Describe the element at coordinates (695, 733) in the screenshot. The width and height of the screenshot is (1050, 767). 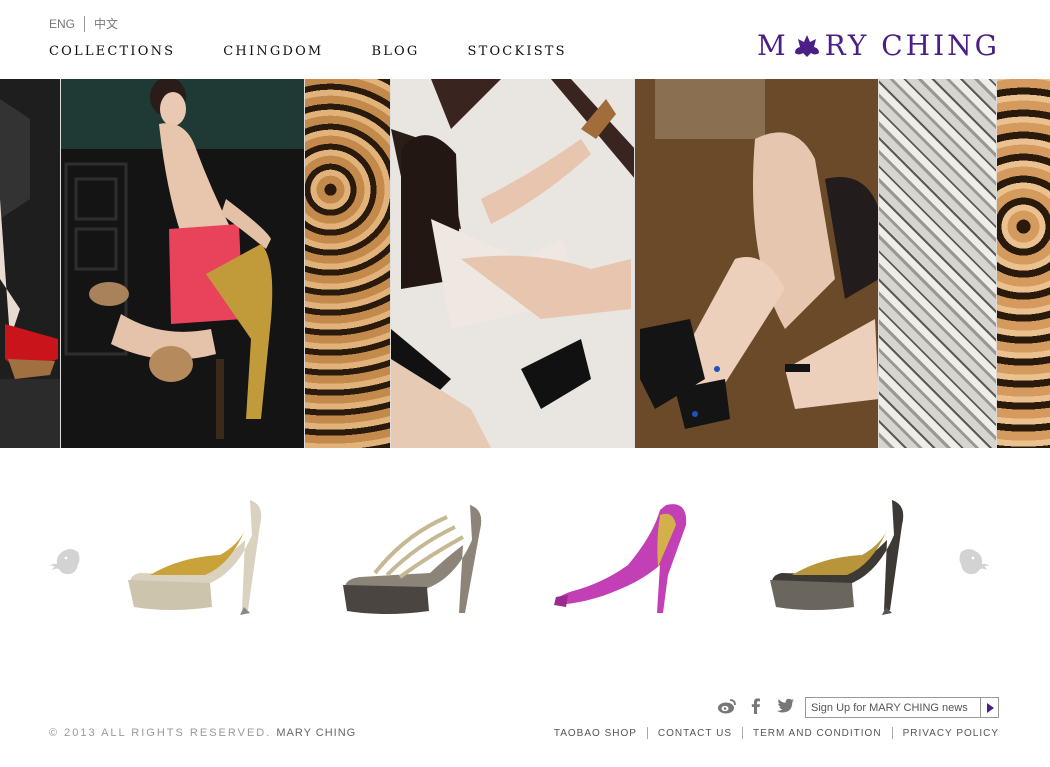
I see `footer-link-contact-us: CONTACT US` at that location.